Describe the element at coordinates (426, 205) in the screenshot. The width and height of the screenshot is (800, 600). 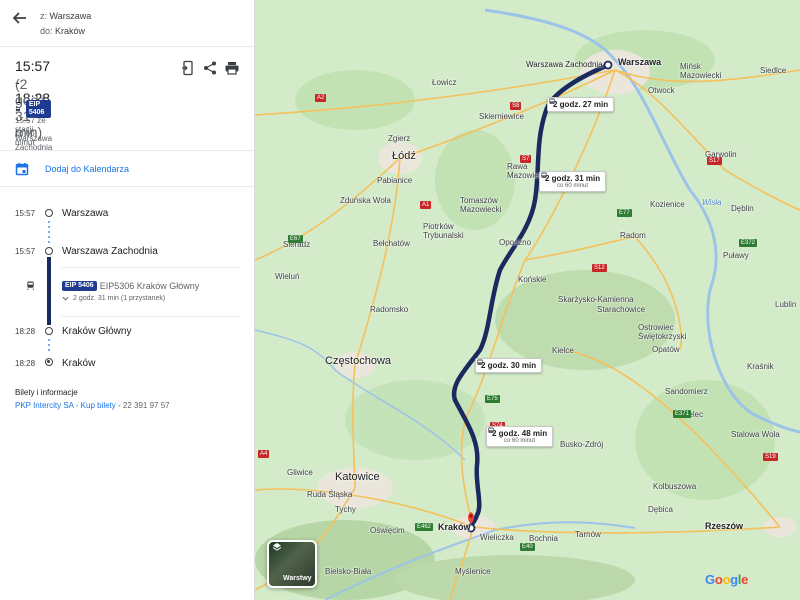
I see `road-shield: A1` at that location.